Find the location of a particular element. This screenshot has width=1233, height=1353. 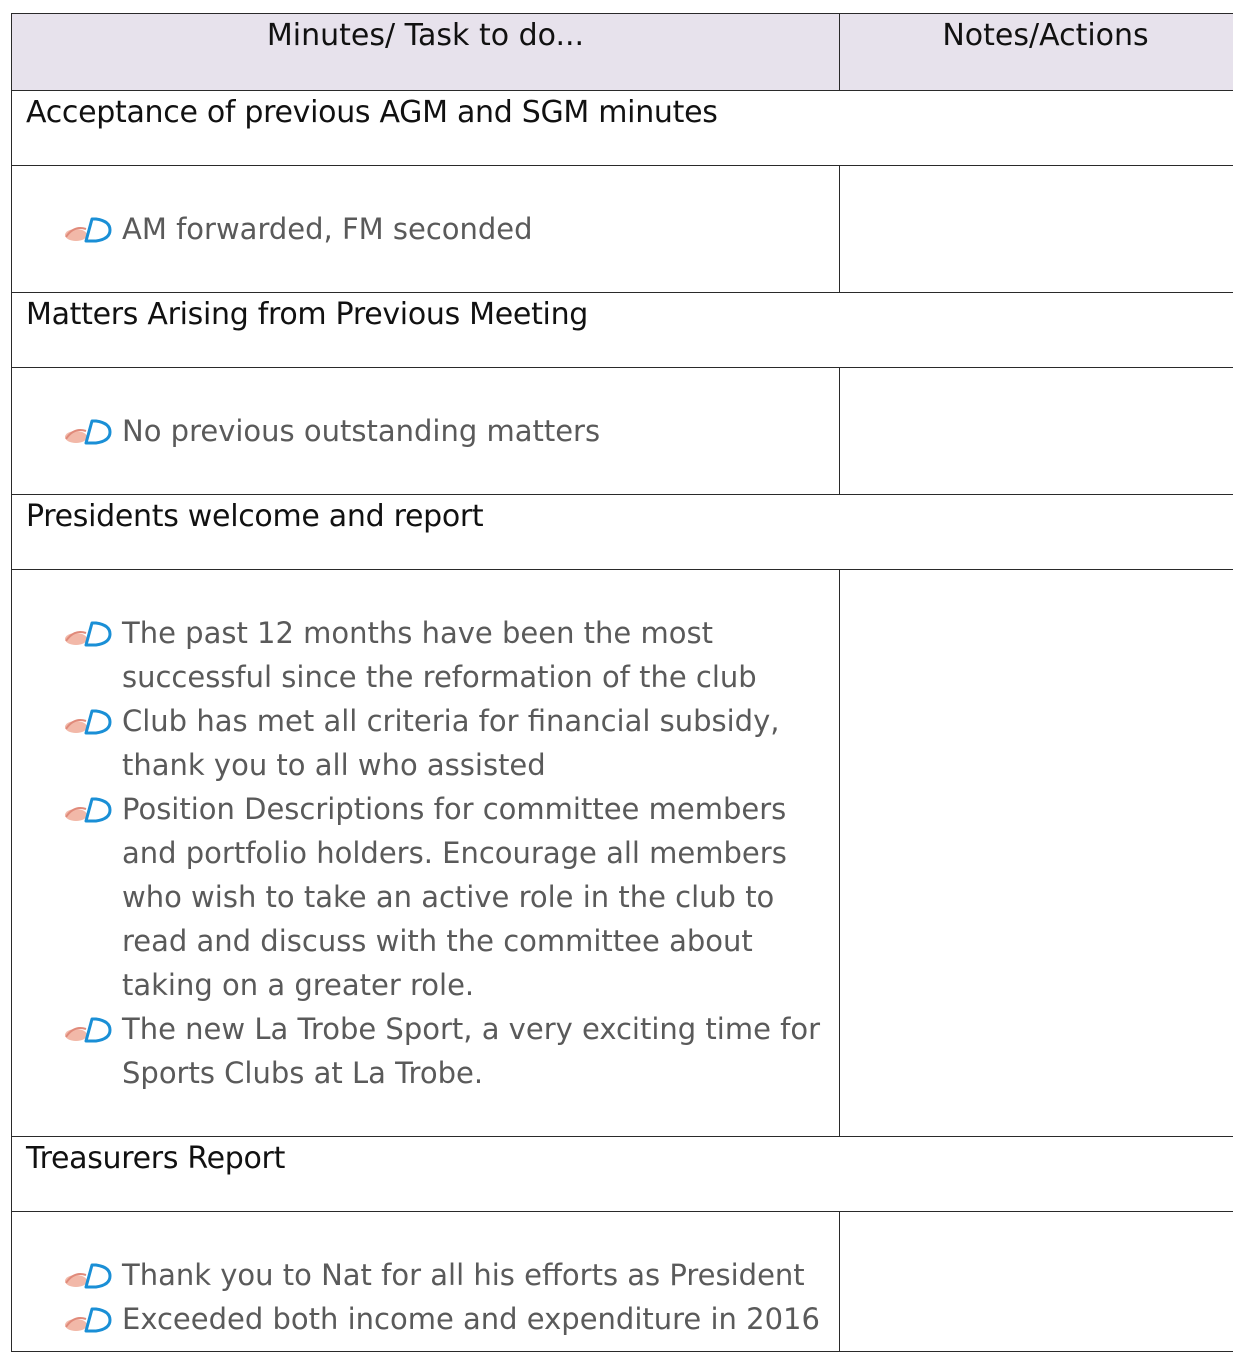

list-item: No previous outstanding matters is located at coordinates (443, 431).